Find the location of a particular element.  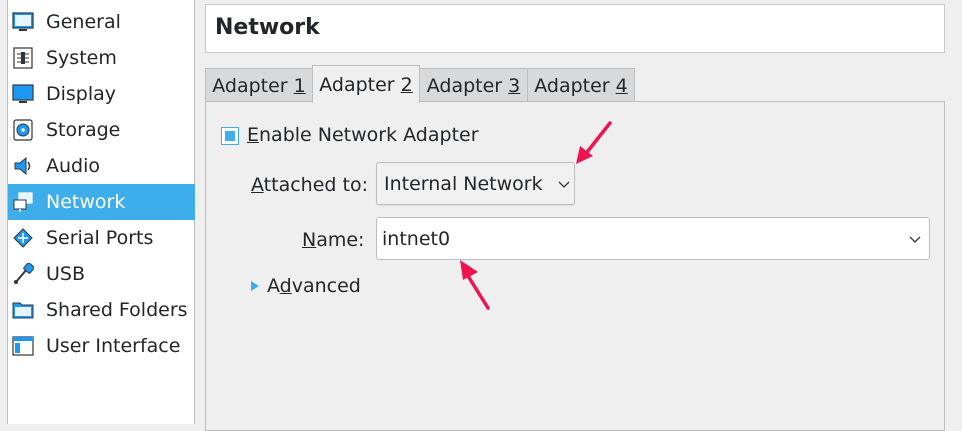

sidebar-item-system: System is located at coordinates (101, 58).